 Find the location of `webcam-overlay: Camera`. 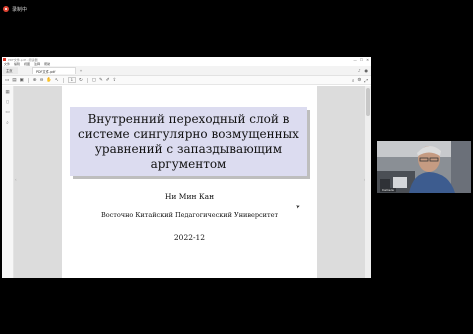

webcam-overlay: Camera is located at coordinates (424, 167).